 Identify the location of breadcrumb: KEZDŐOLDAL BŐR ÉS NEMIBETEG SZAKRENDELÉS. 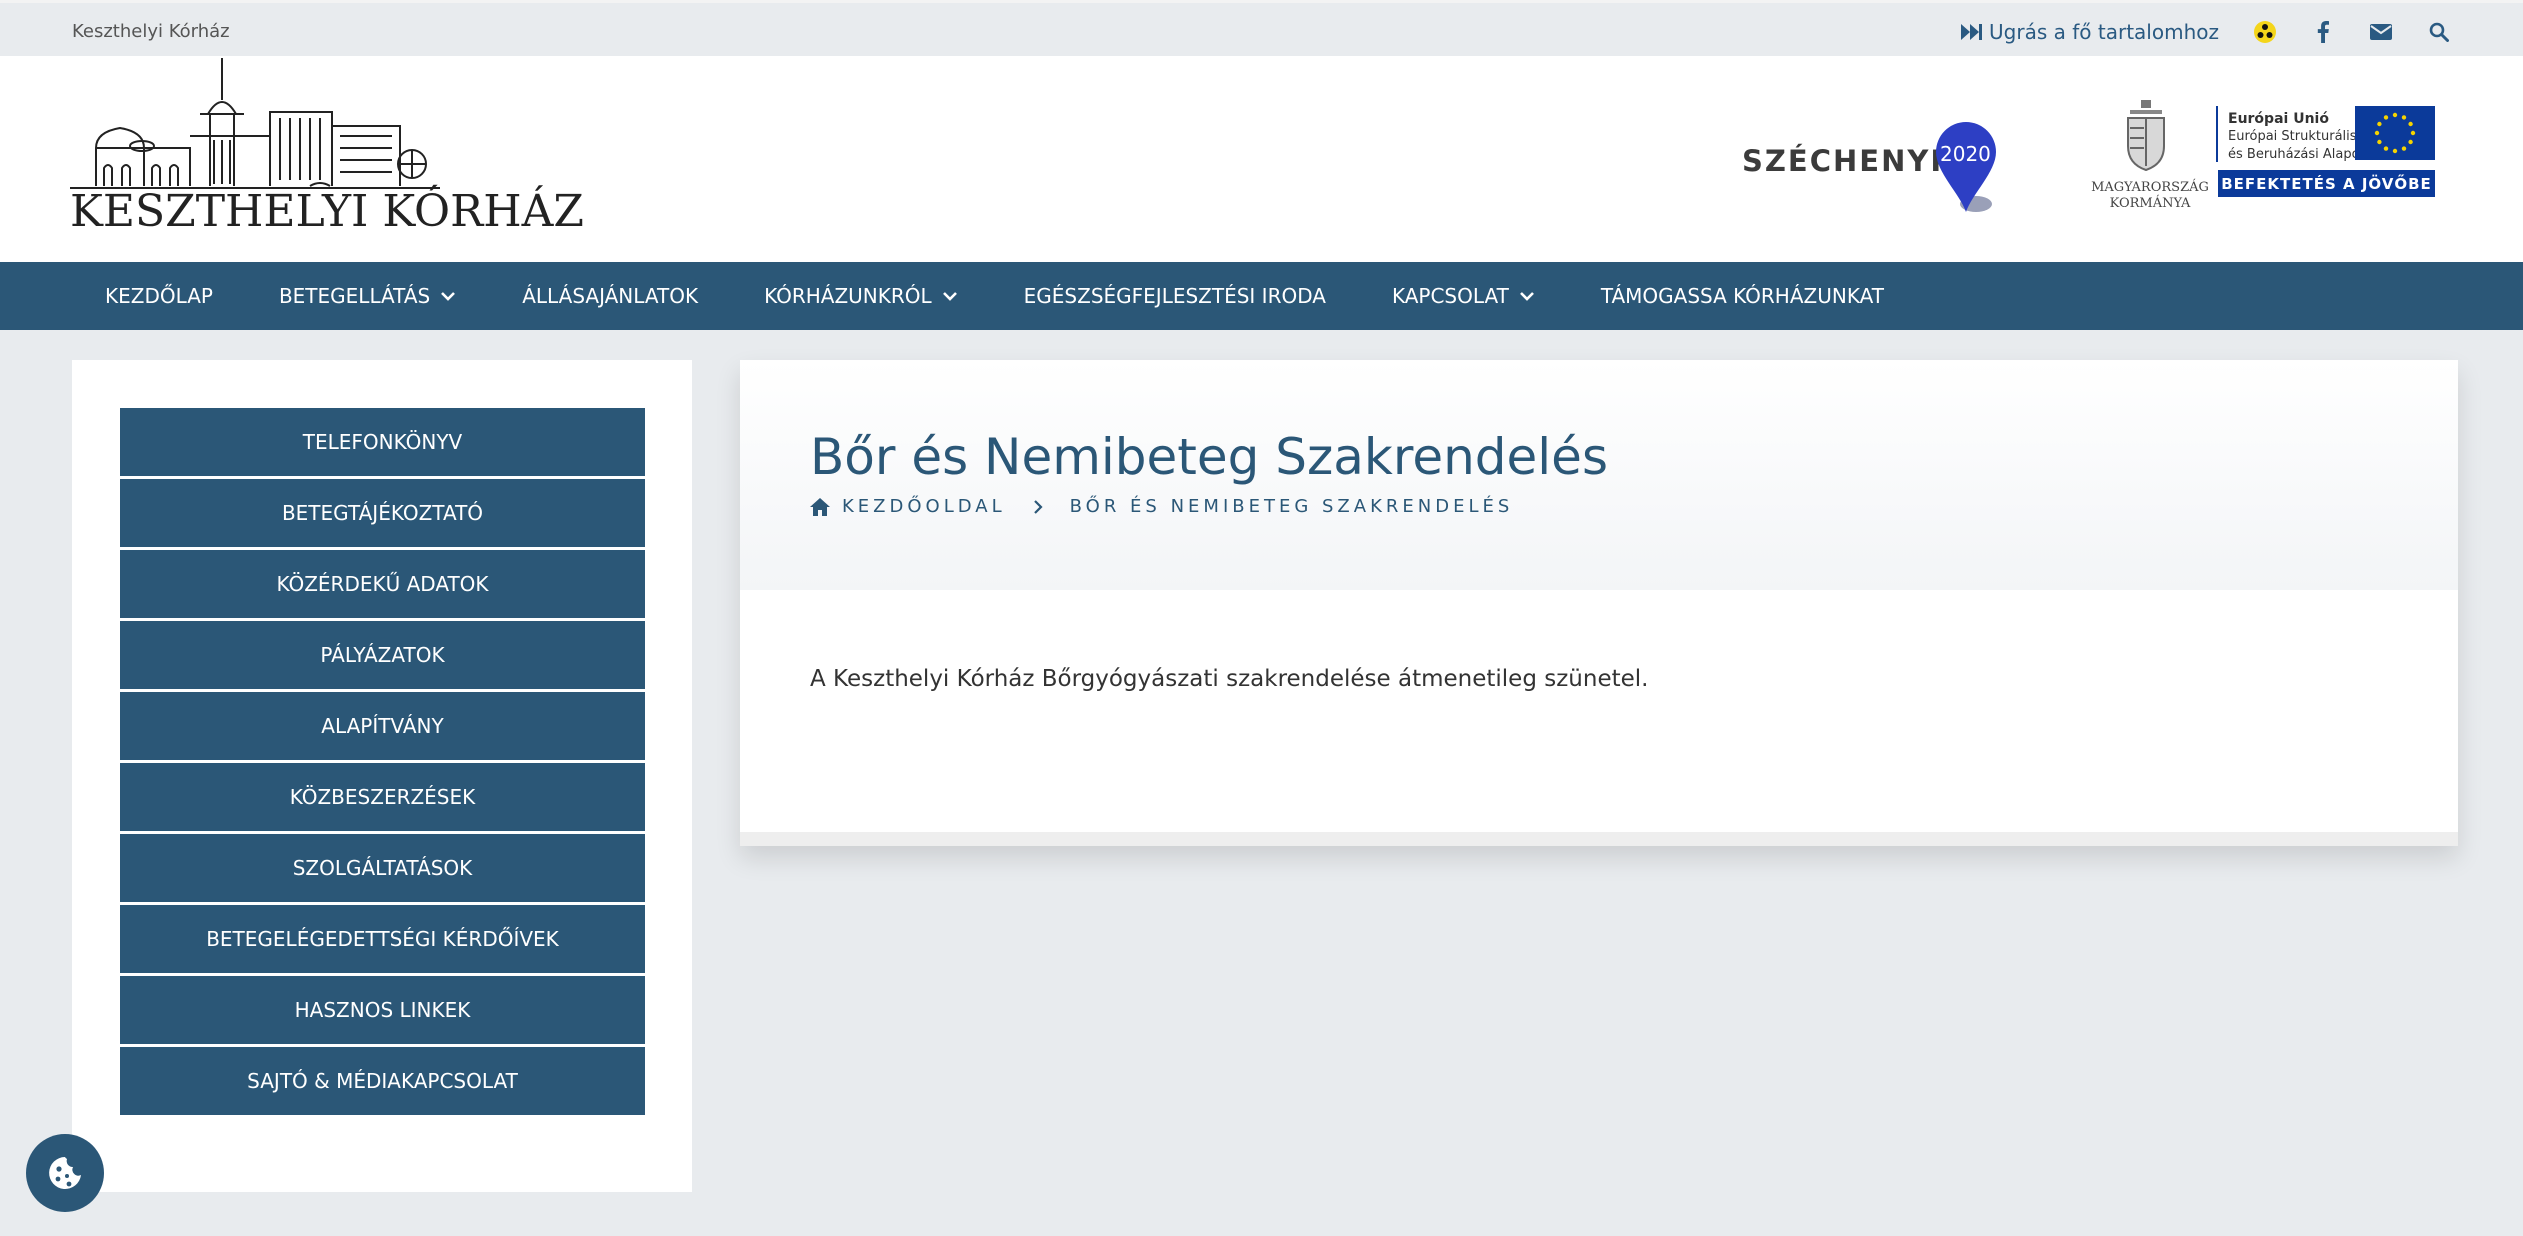
(1161, 506).